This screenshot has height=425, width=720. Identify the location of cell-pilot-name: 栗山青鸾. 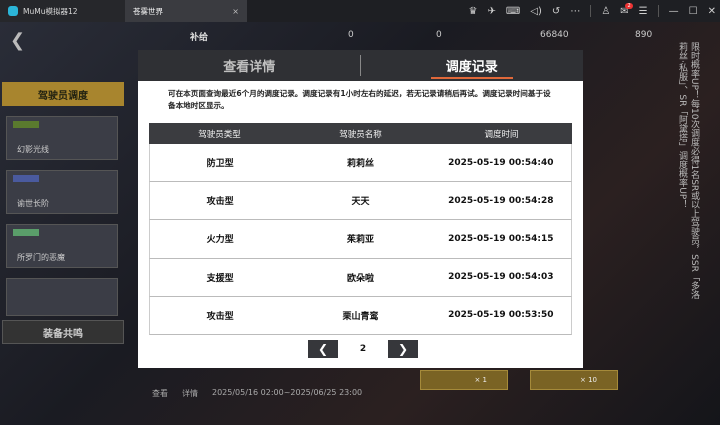
(360, 316).